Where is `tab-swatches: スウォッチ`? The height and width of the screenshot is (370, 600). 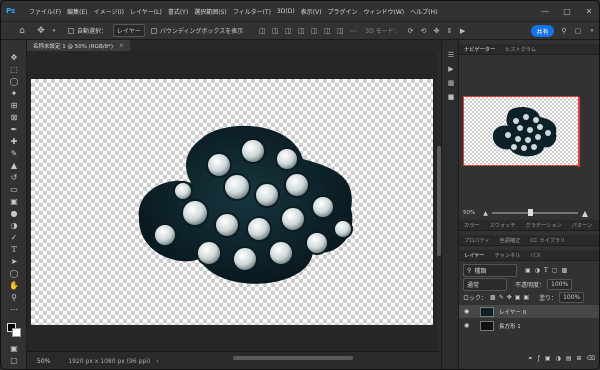 tab-swatches: スウォッチ is located at coordinates (503, 225).